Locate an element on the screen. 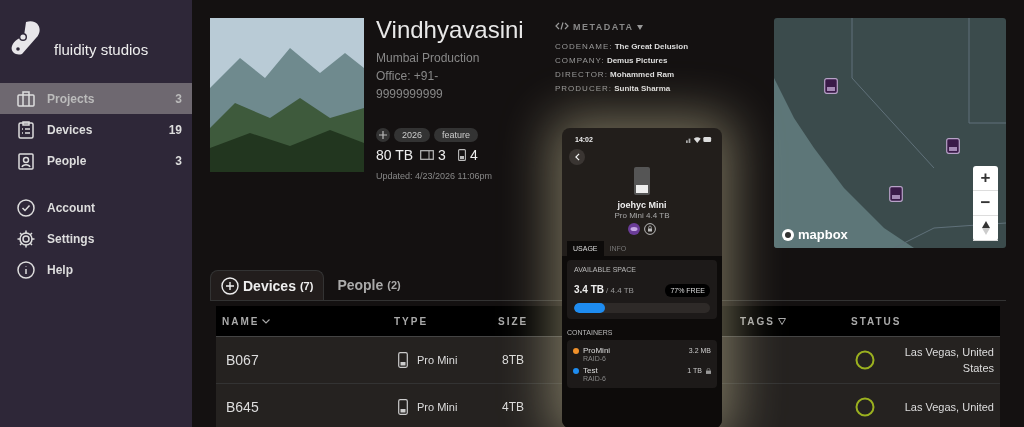 Image resolution: width=1024 pixels, height=427 pixels. column-header: TAGS is located at coordinates (789, 321).